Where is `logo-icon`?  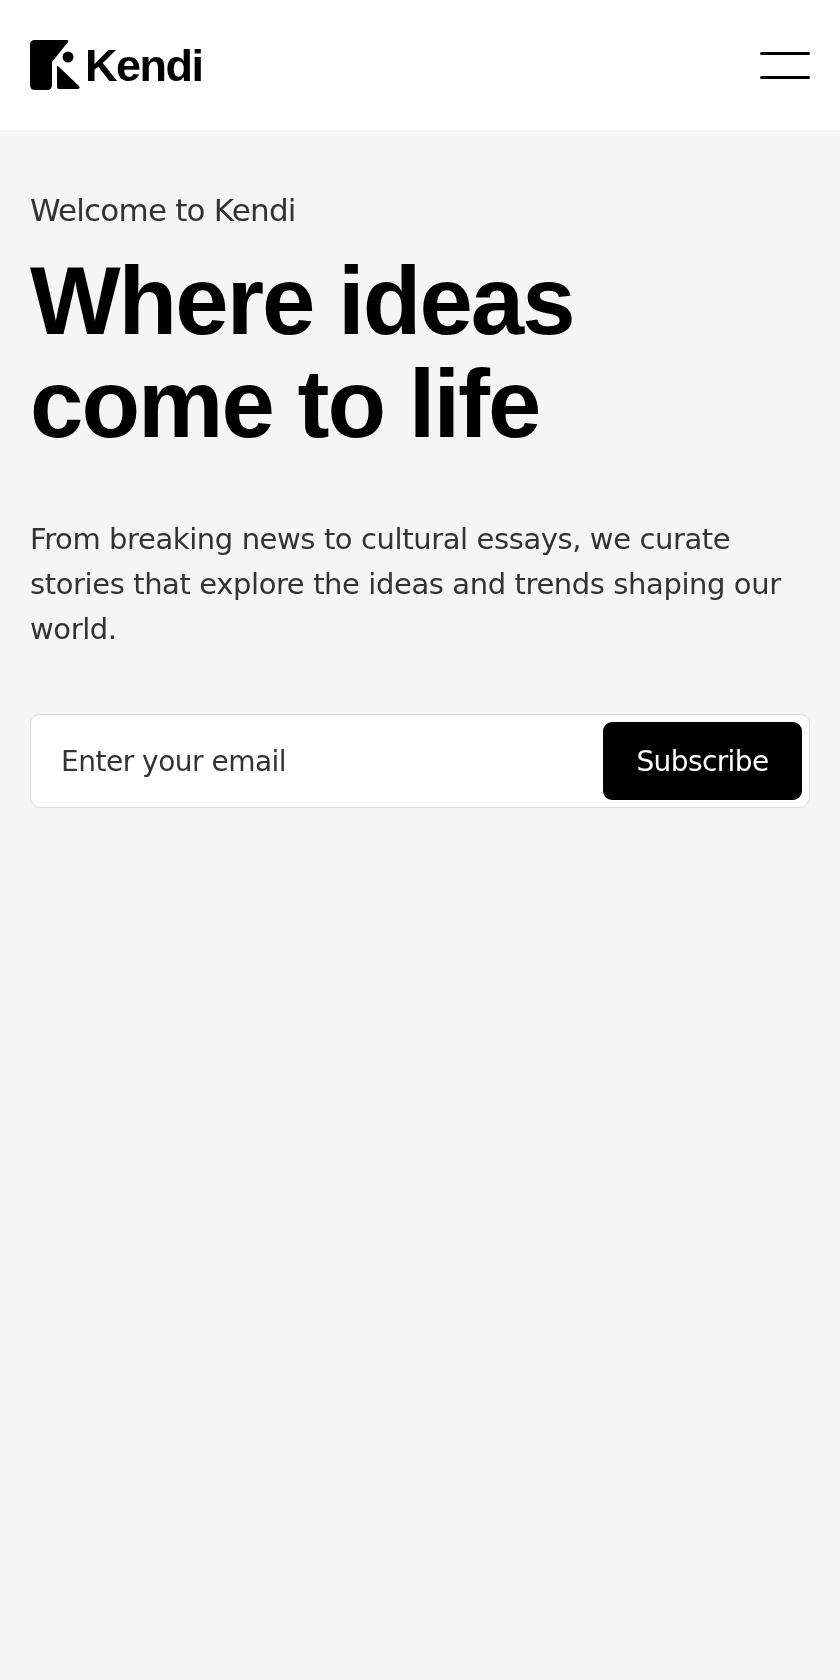 logo-icon is located at coordinates (55, 65).